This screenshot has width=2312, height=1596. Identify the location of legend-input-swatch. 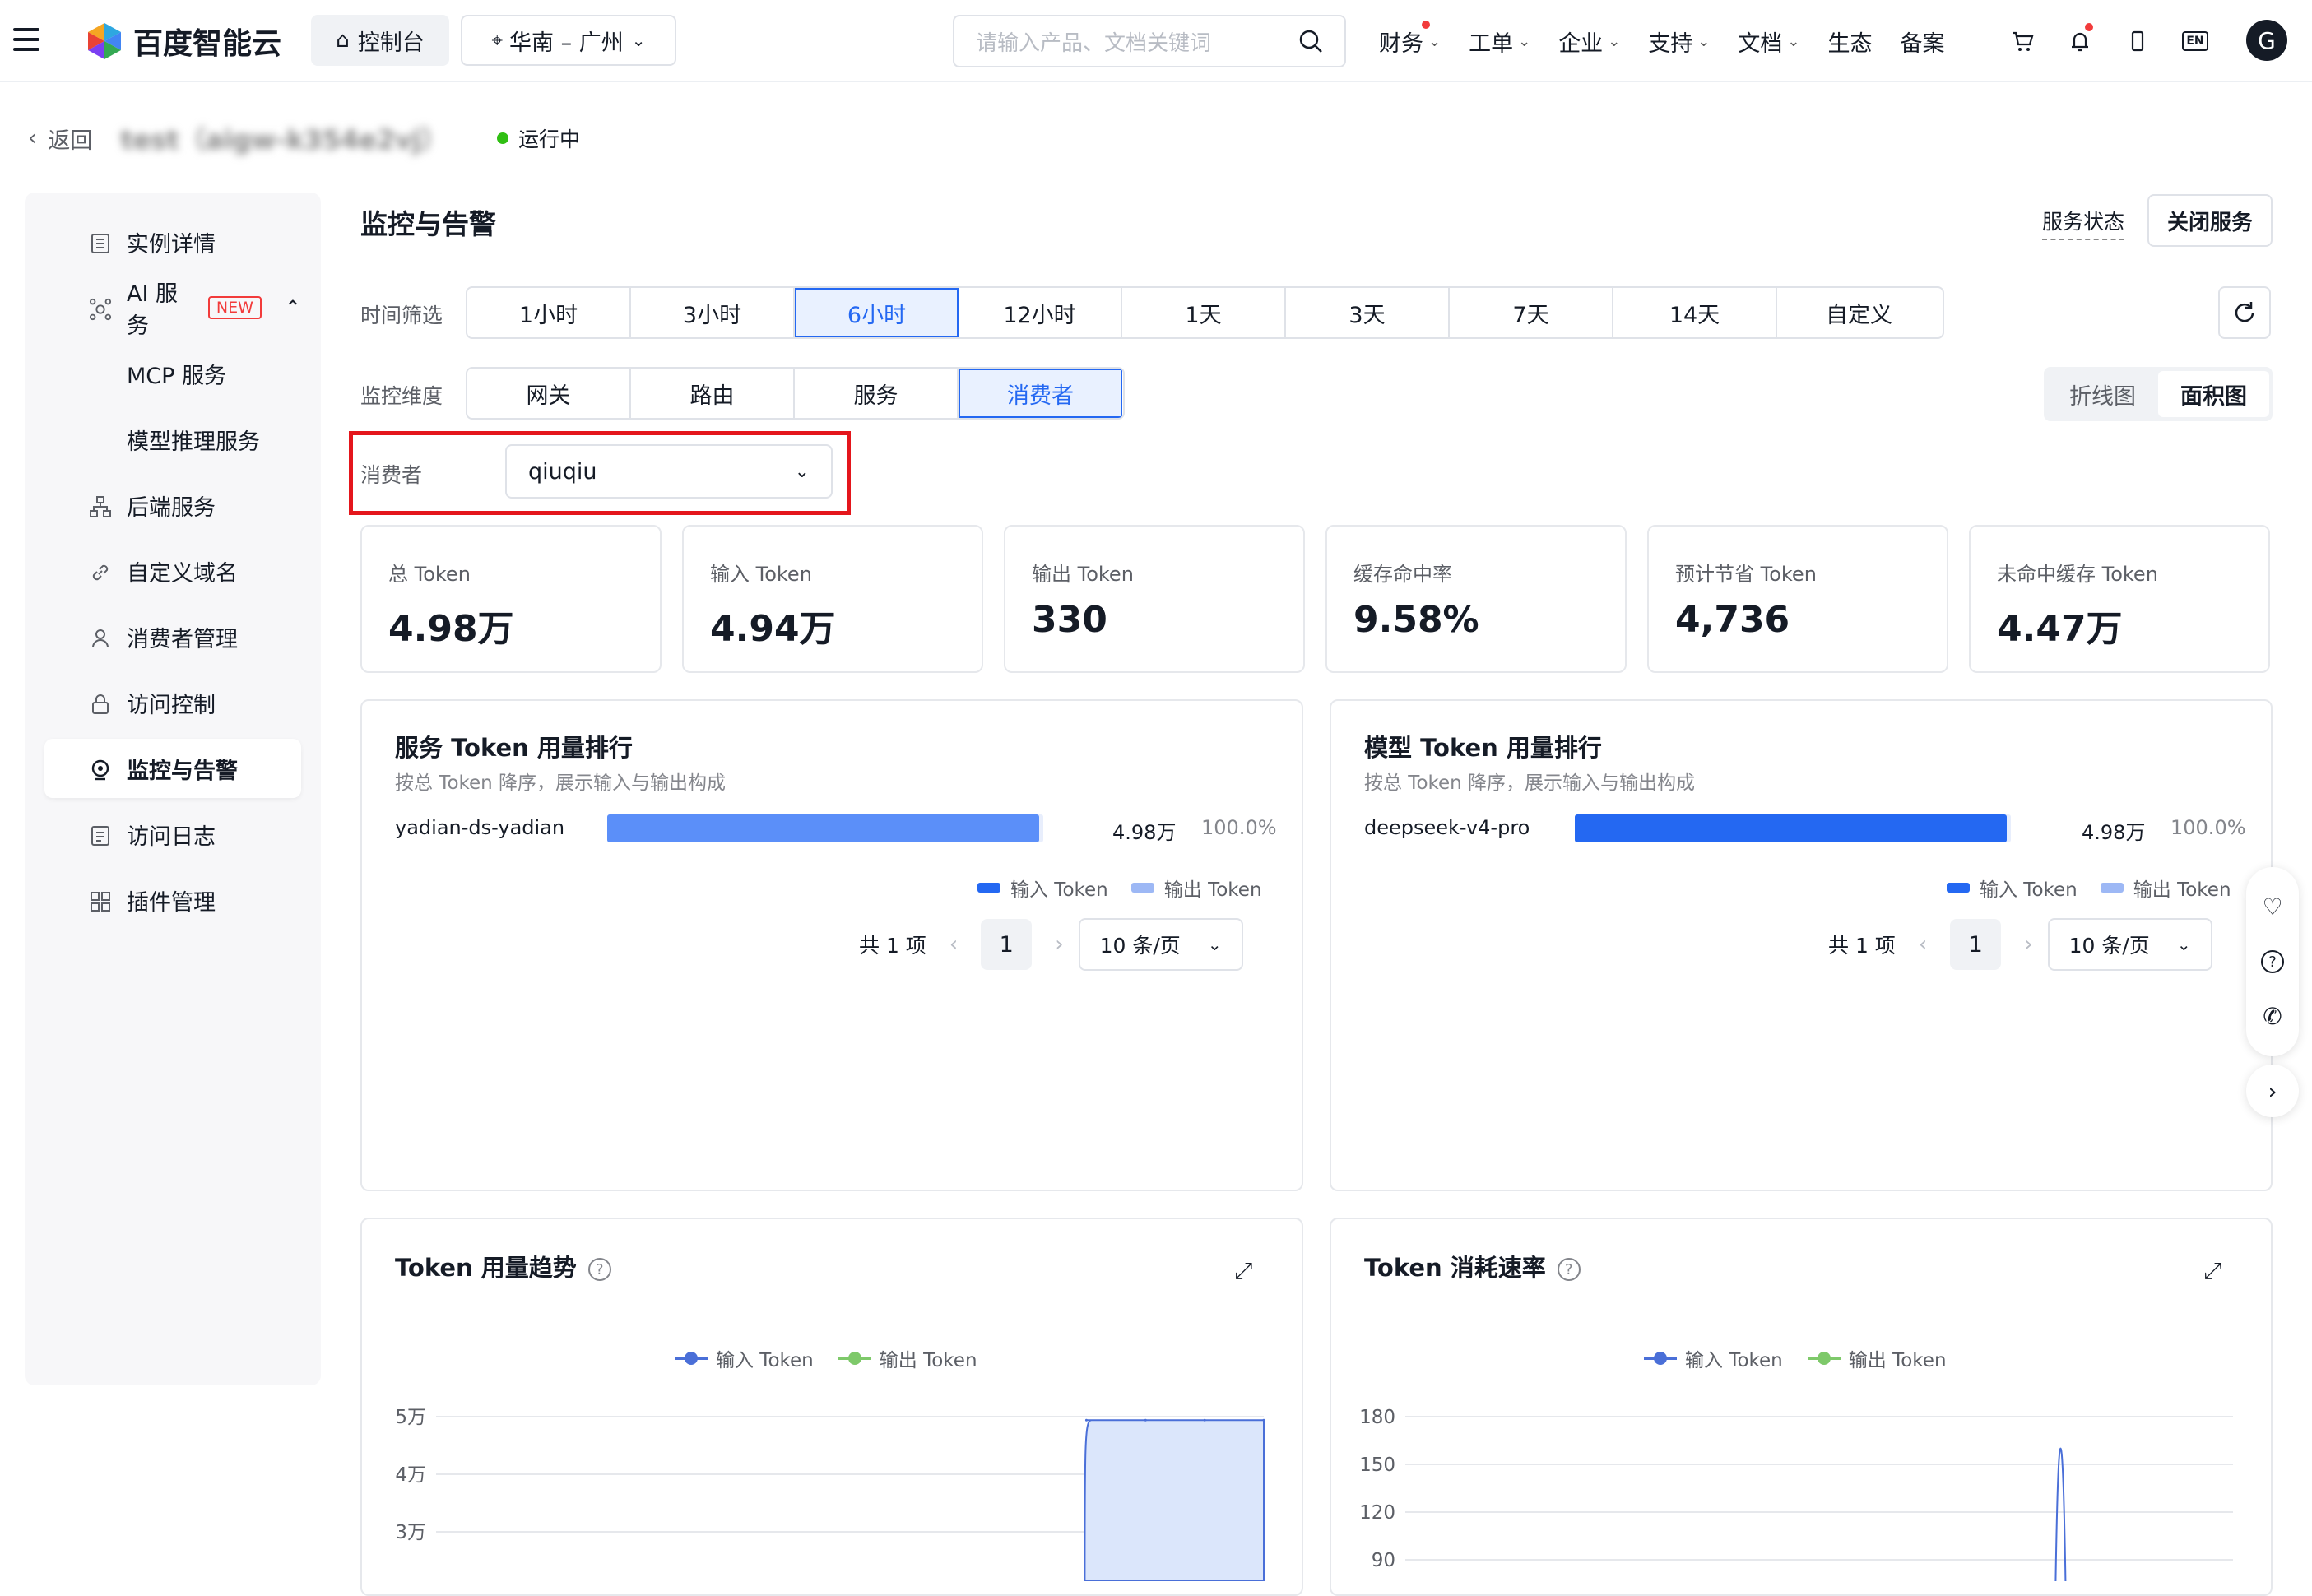
(988, 888).